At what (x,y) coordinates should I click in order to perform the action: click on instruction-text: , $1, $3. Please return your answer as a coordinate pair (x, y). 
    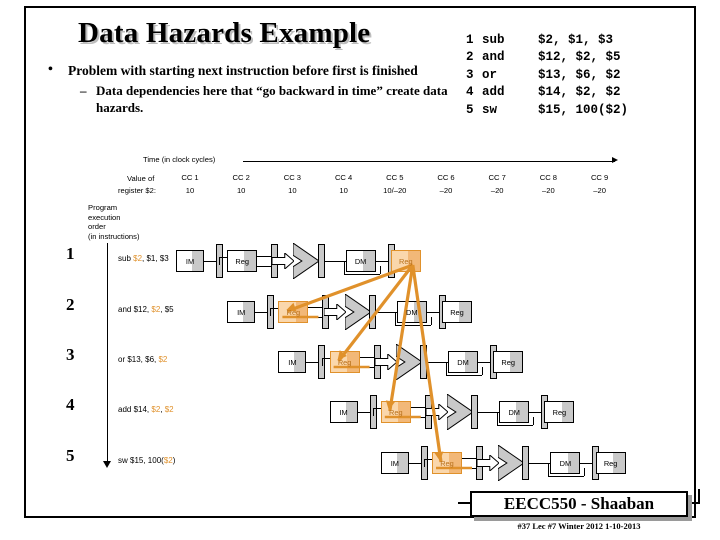
    Looking at the image, I should click on (155, 258).